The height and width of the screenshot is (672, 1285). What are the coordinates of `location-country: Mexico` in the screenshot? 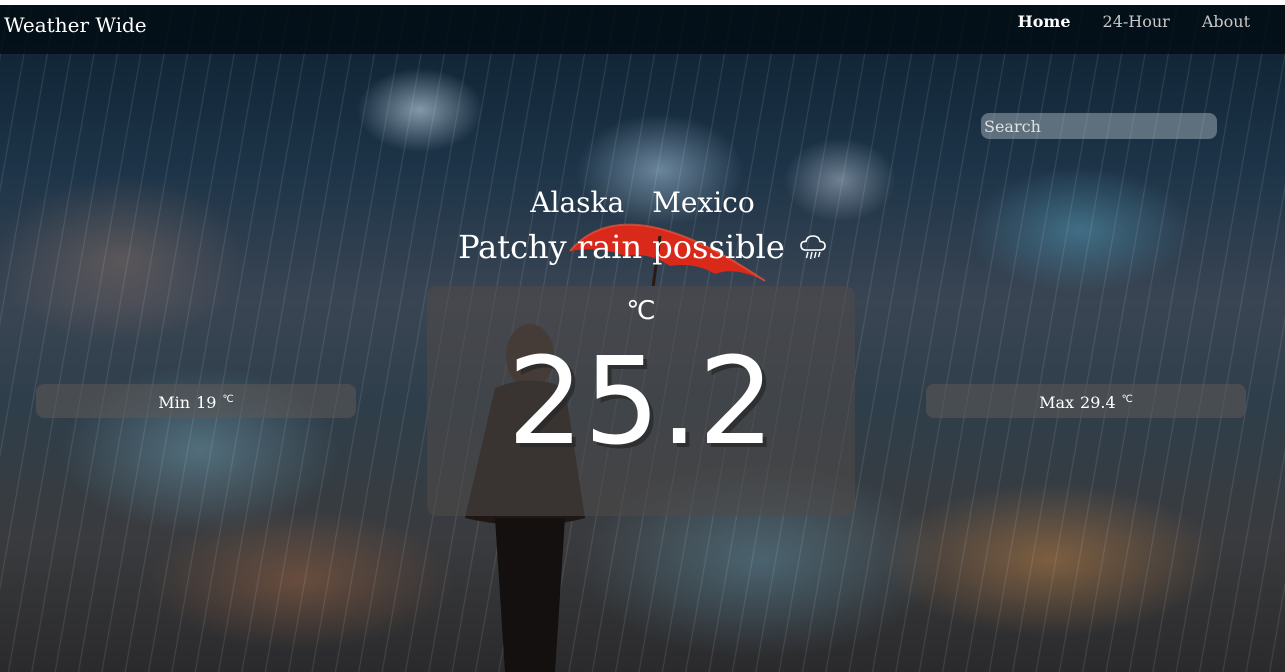 It's located at (703, 202).